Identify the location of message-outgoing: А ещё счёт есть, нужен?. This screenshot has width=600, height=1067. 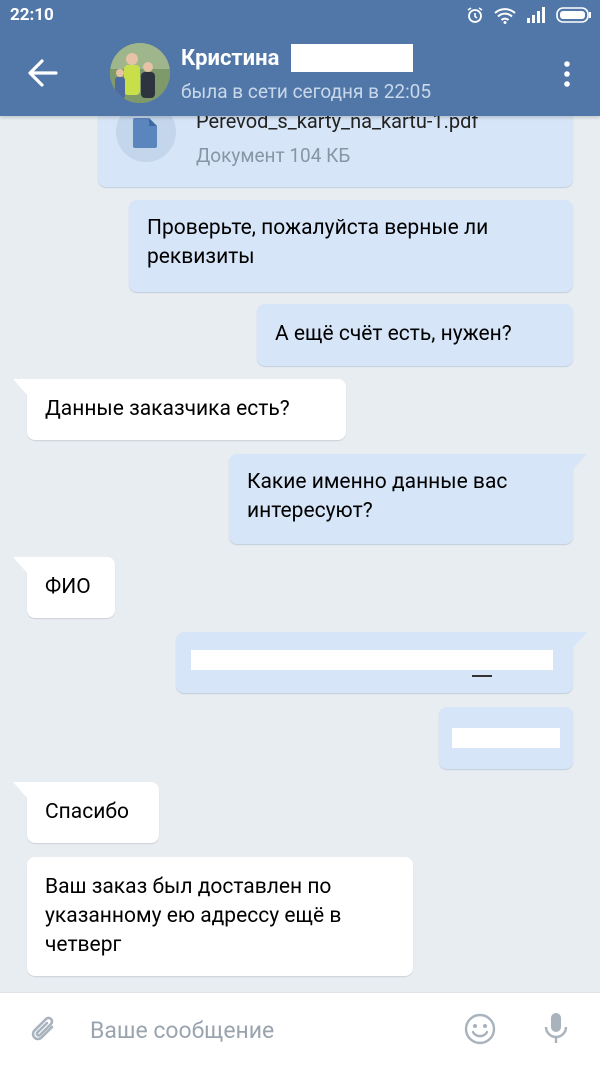
(415, 335).